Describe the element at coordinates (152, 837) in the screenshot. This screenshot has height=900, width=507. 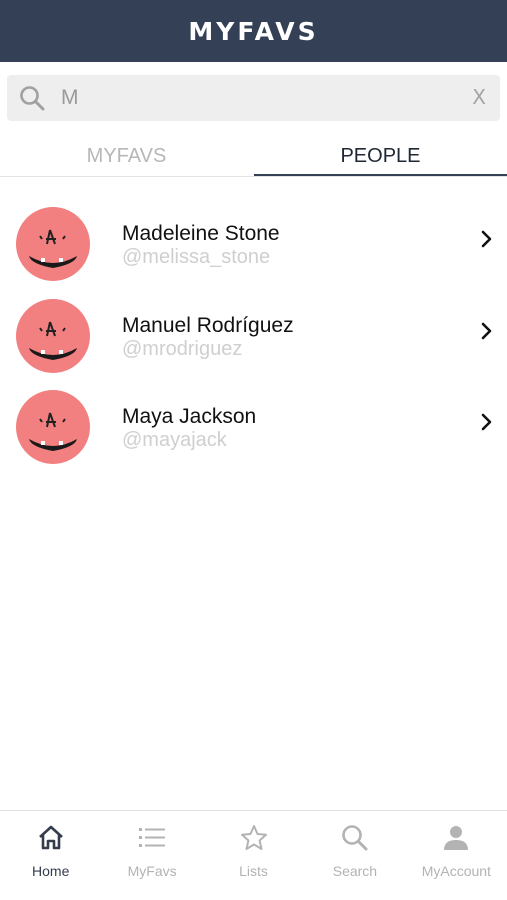
I see `list-icon` at that location.